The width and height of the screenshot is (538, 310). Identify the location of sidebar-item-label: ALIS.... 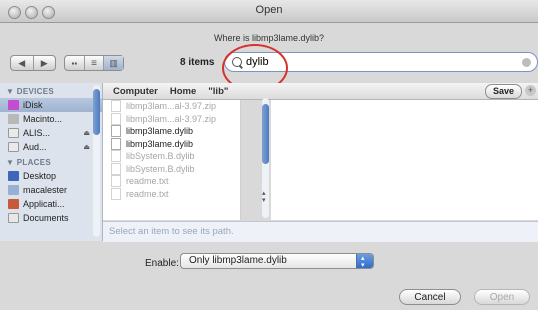
(37, 133).